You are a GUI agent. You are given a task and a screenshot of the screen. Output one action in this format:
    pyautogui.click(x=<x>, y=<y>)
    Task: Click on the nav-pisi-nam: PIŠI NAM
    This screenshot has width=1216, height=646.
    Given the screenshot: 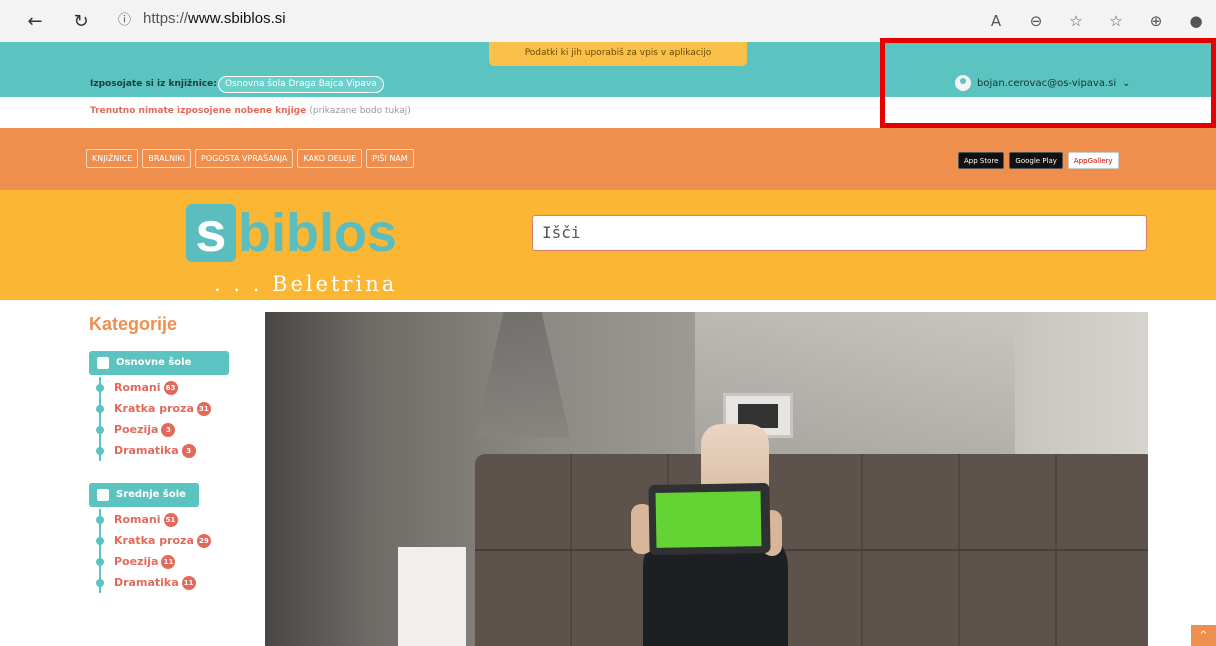 What is the action you would take?
    pyautogui.click(x=390, y=158)
    